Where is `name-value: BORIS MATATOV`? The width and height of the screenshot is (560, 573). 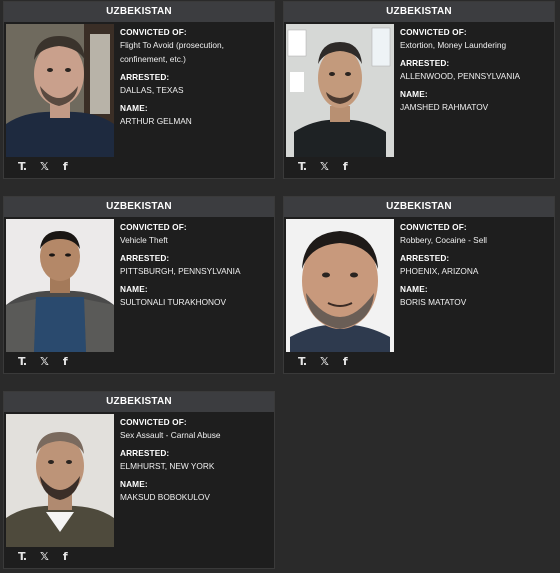 name-value: BORIS MATATOV is located at coordinates (433, 302).